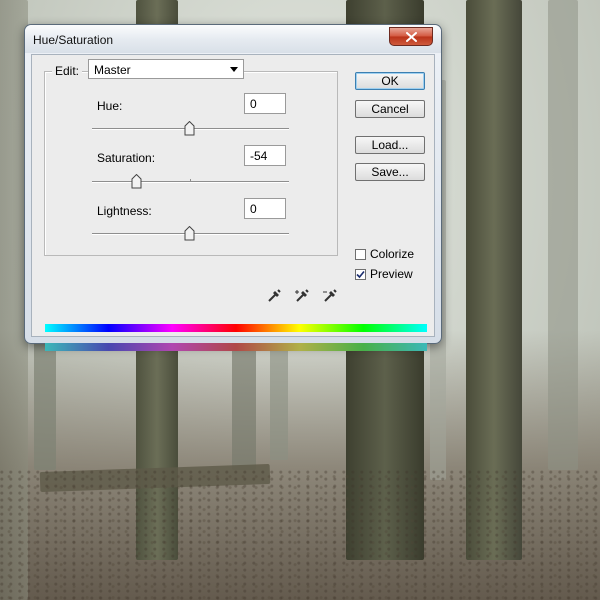  What do you see at coordinates (390, 109) in the screenshot?
I see `cancel-button: Cancel` at bounding box center [390, 109].